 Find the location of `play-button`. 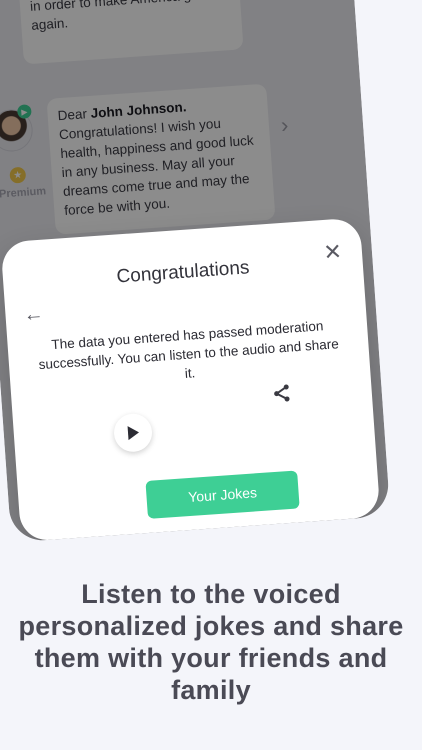

play-button is located at coordinates (133, 433).